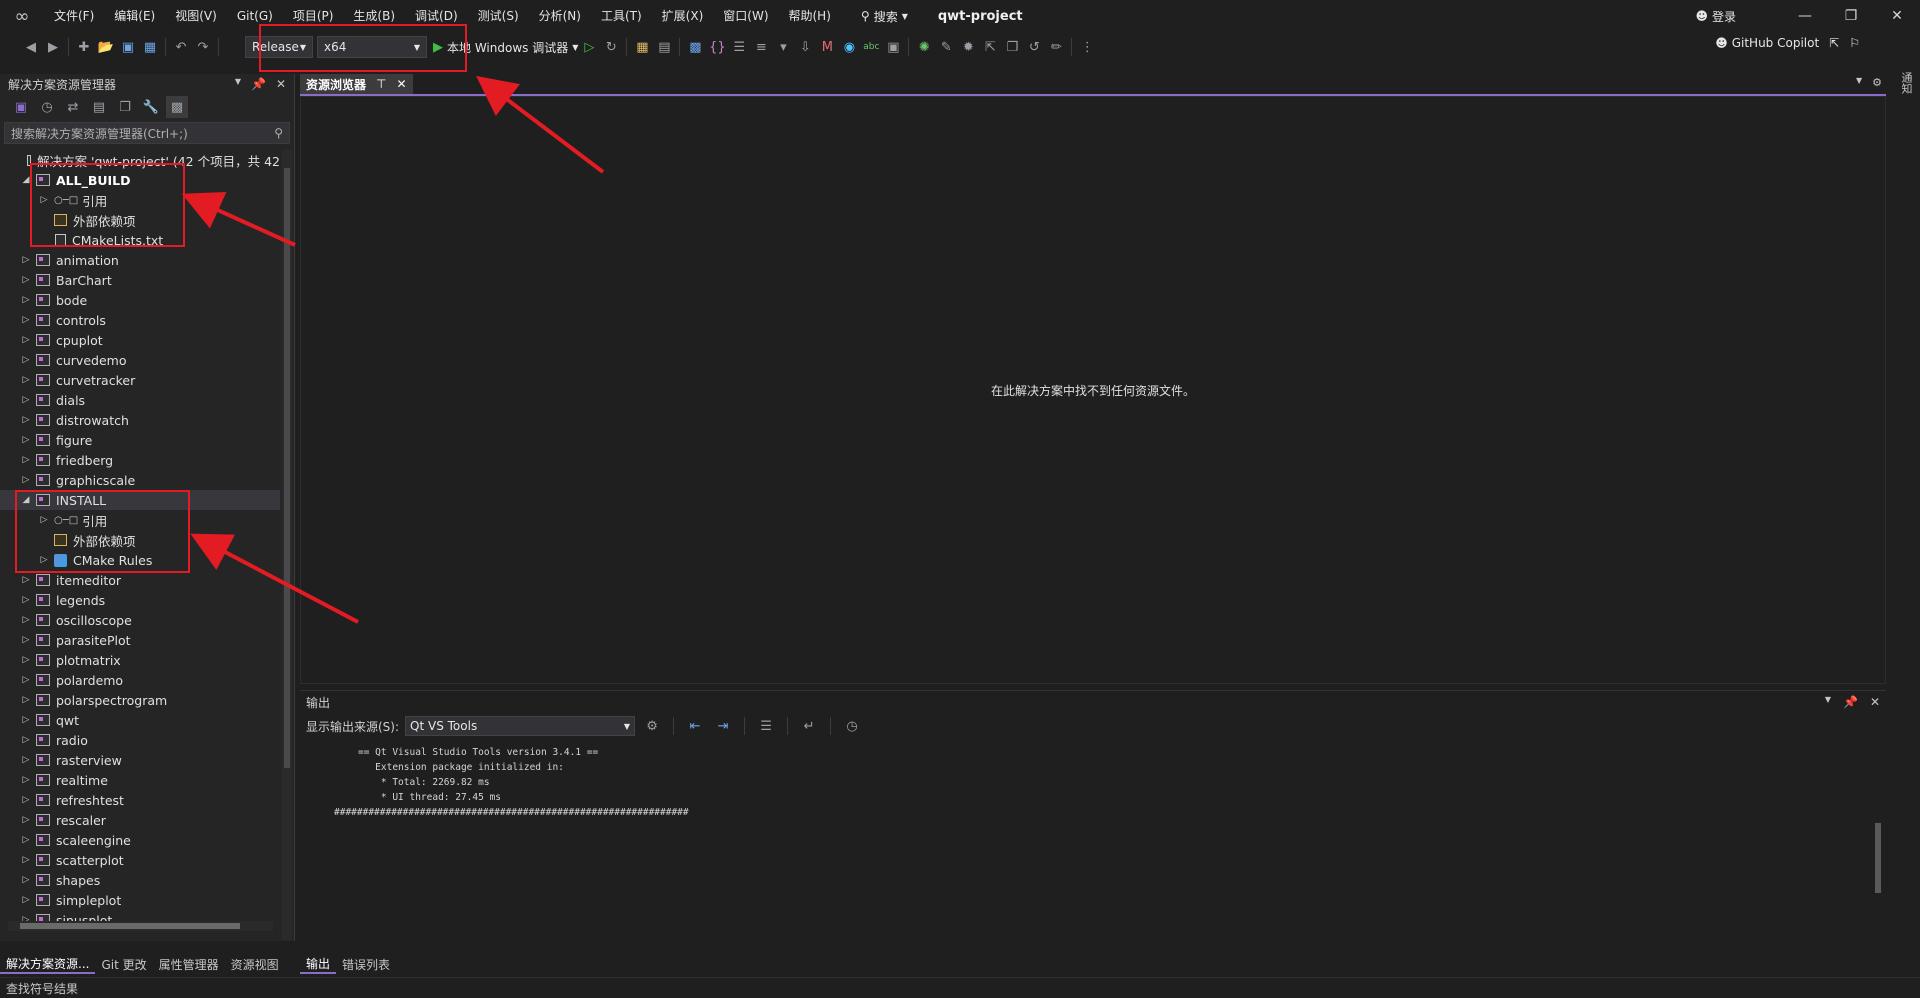  What do you see at coordinates (106, 47) in the screenshot?
I see `open-folder-icon: 📂` at bounding box center [106, 47].